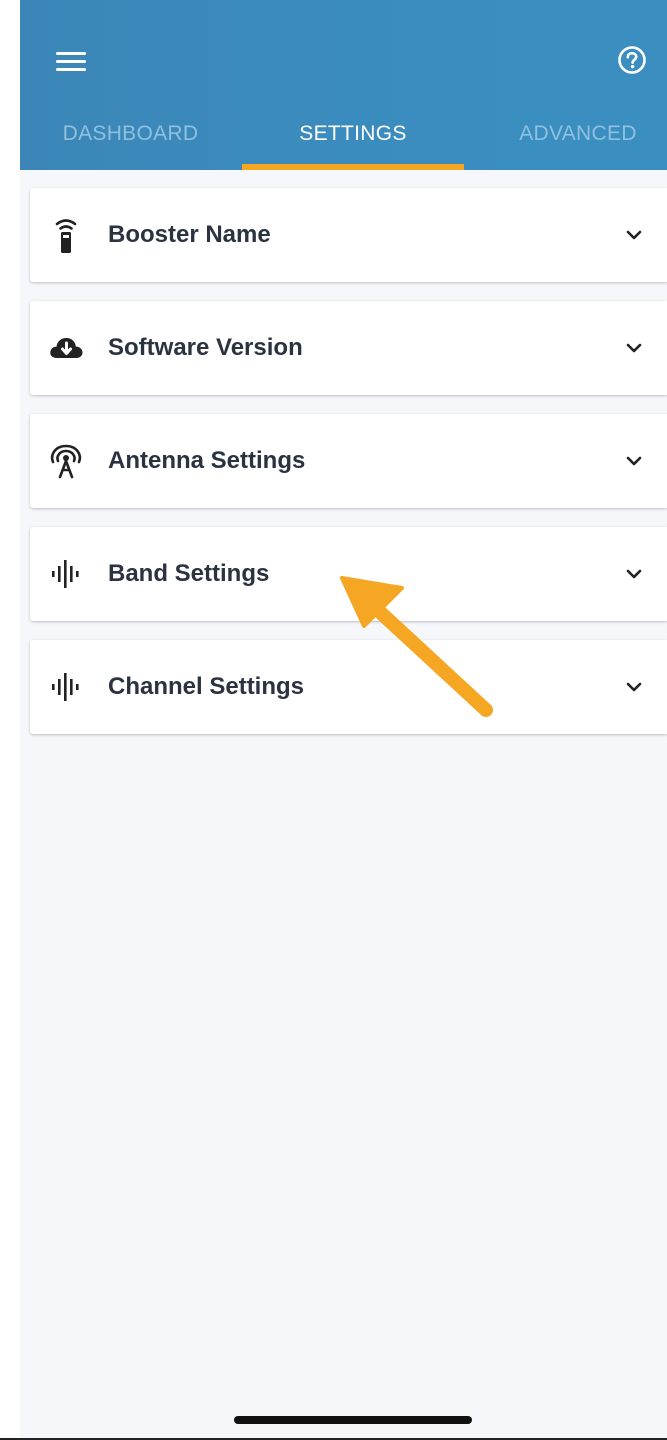  Describe the element at coordinates (578, 139) in the screenshot. I see `tab-advanced: ADVANCED` at that location.